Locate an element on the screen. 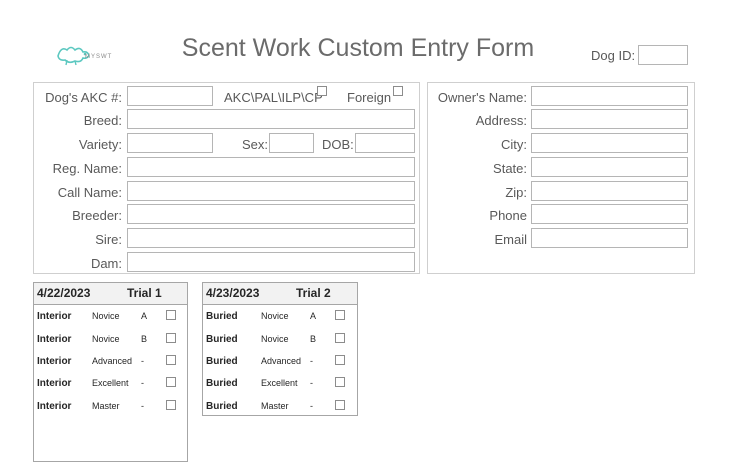 This screenshot has height=462, width=750. foreign-checkbox is located at coordinates (398, 91).